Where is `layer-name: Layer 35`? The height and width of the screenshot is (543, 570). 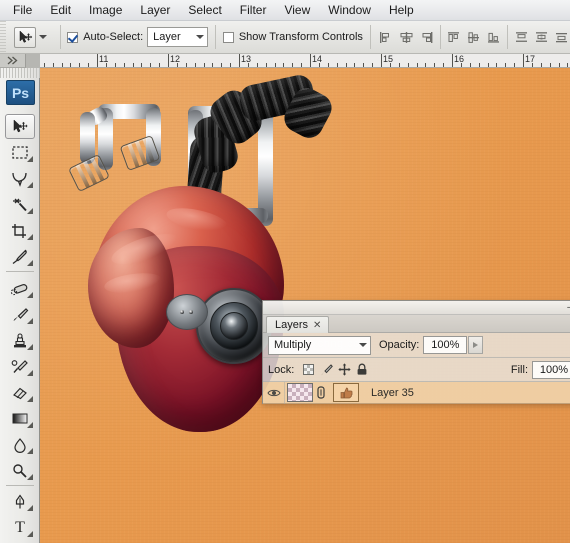 layer-name: Layer 35 is located at coordinates (392, 393).